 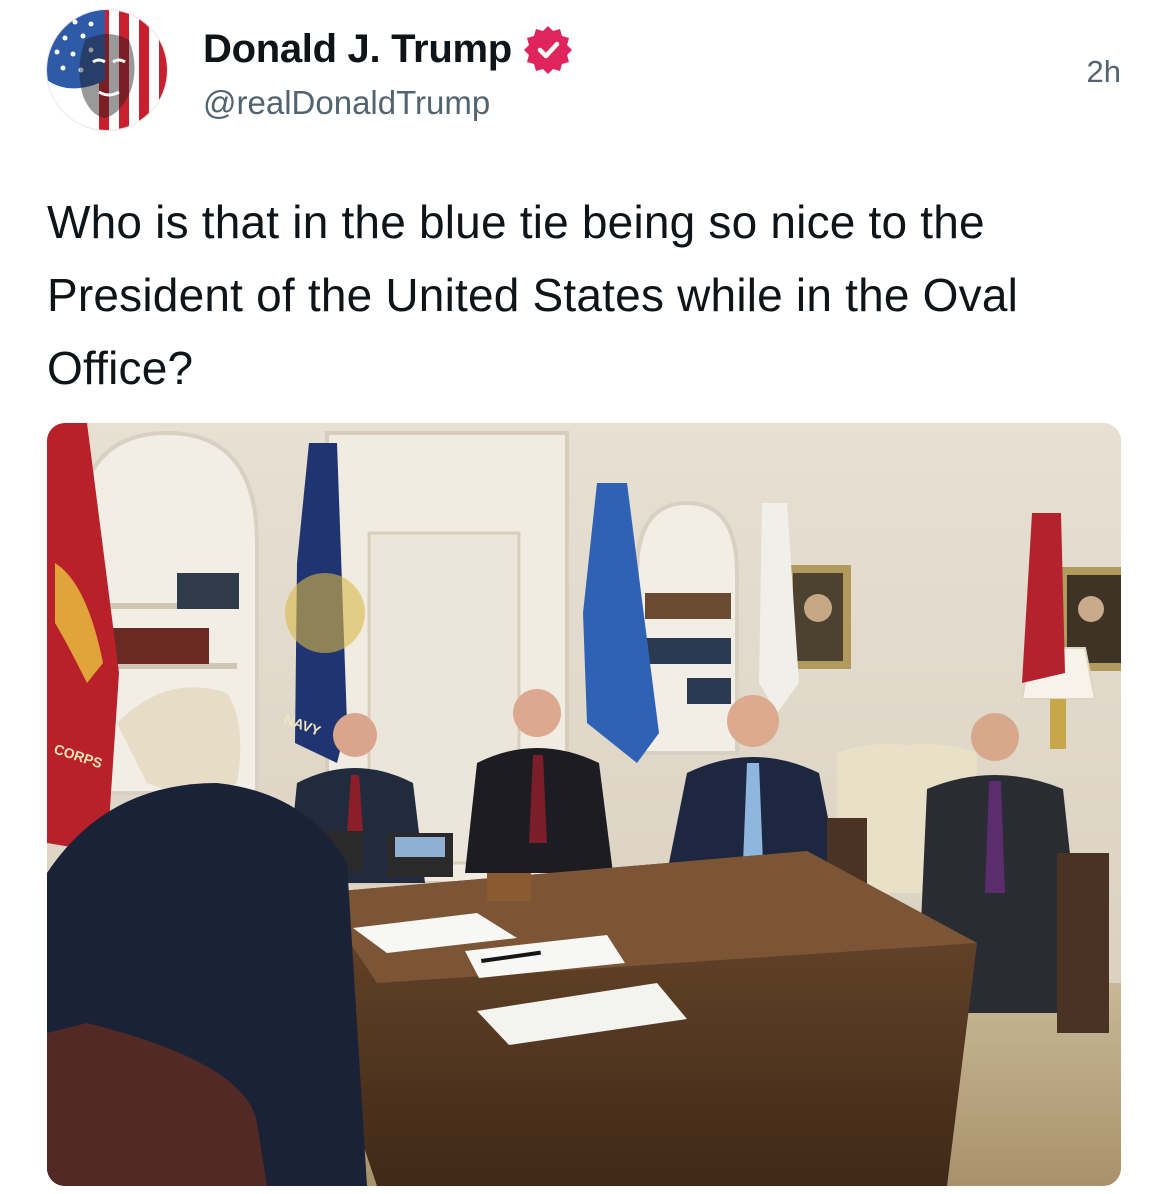 I want to click on flag-portrait-icon, so click(x=107, y=70).